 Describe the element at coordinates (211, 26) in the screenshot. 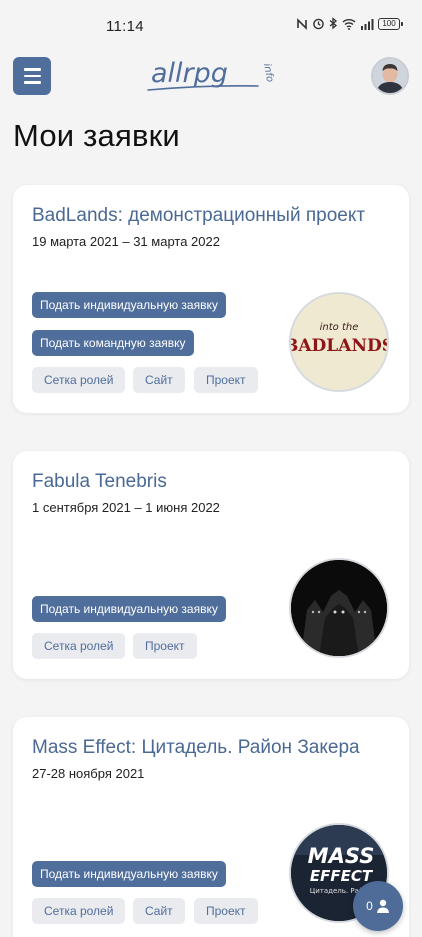

I see `status-bar: 11:14 100` at that location.